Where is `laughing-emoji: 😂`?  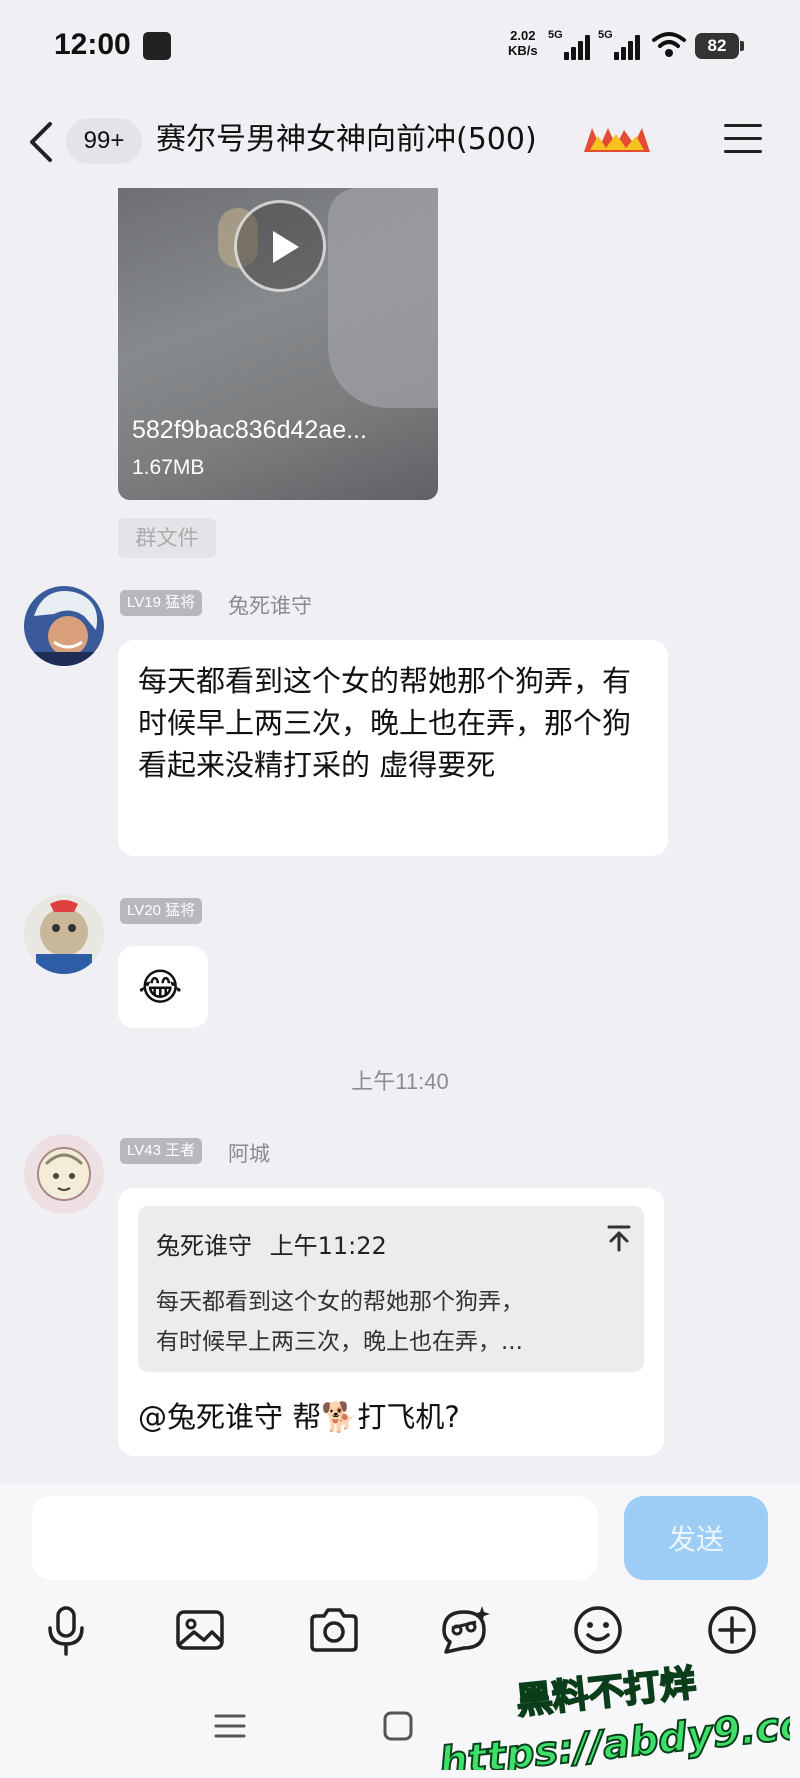 laughing-emoji: 😂 is located at coordinates (160, 987).